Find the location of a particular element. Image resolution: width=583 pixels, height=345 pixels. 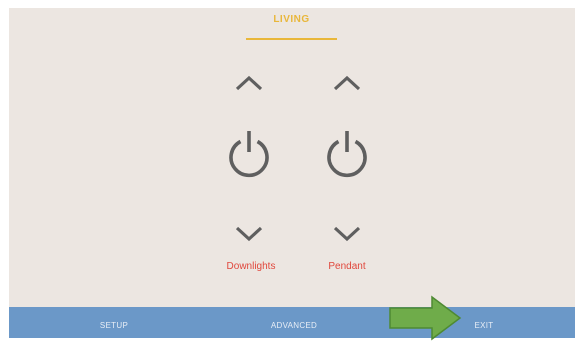

advanced-button: ADVANCED is located at coordinates (294, 322).